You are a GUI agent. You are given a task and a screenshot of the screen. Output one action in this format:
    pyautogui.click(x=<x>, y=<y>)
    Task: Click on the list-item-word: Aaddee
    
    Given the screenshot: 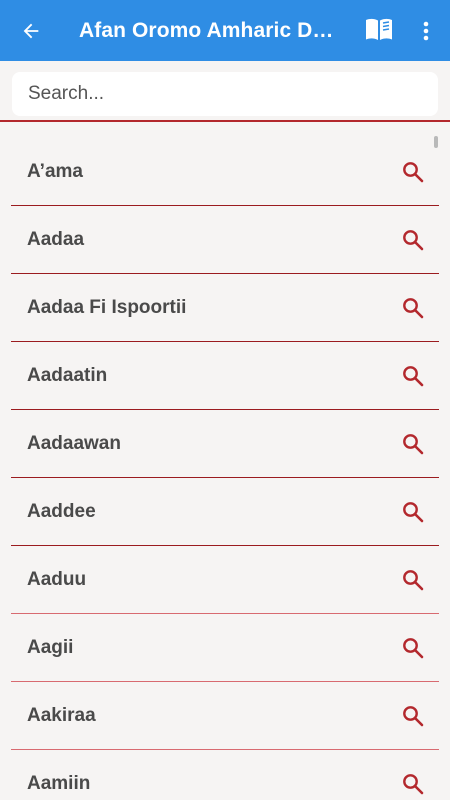 What is the action you would take?
    pyautogui.click(x=61, y=511)
    